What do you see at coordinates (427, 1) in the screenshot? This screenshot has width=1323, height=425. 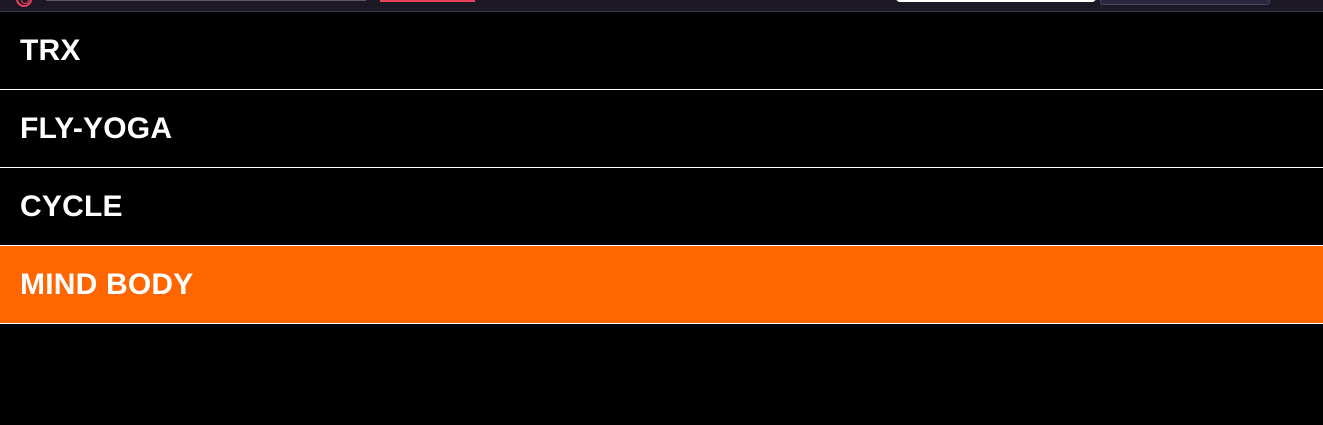 I see `top-bar-link` at bounding box center [427, 1].